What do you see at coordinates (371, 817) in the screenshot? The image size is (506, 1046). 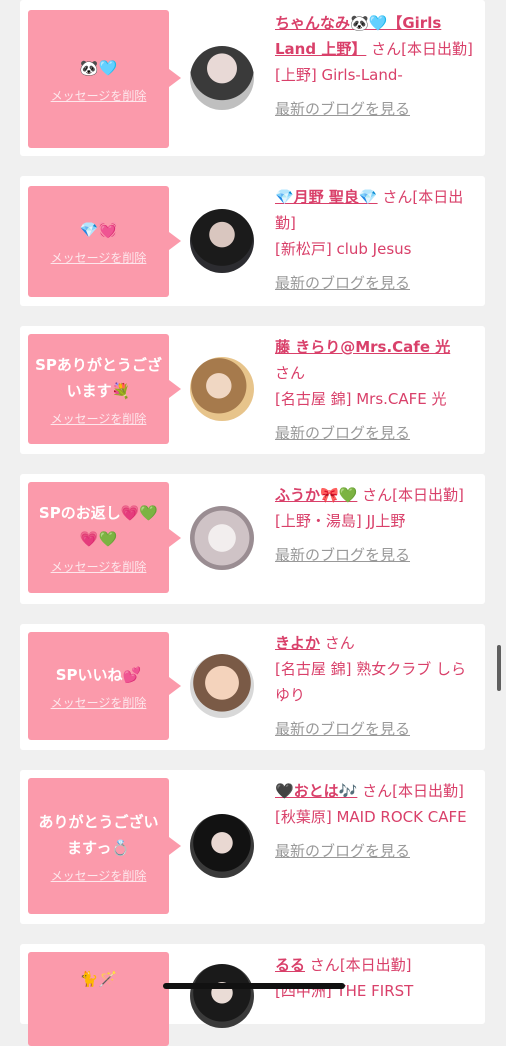 I see `shop-name: [秋葉原] MAID ROCK CAFE` at bounding box center [371, 817].